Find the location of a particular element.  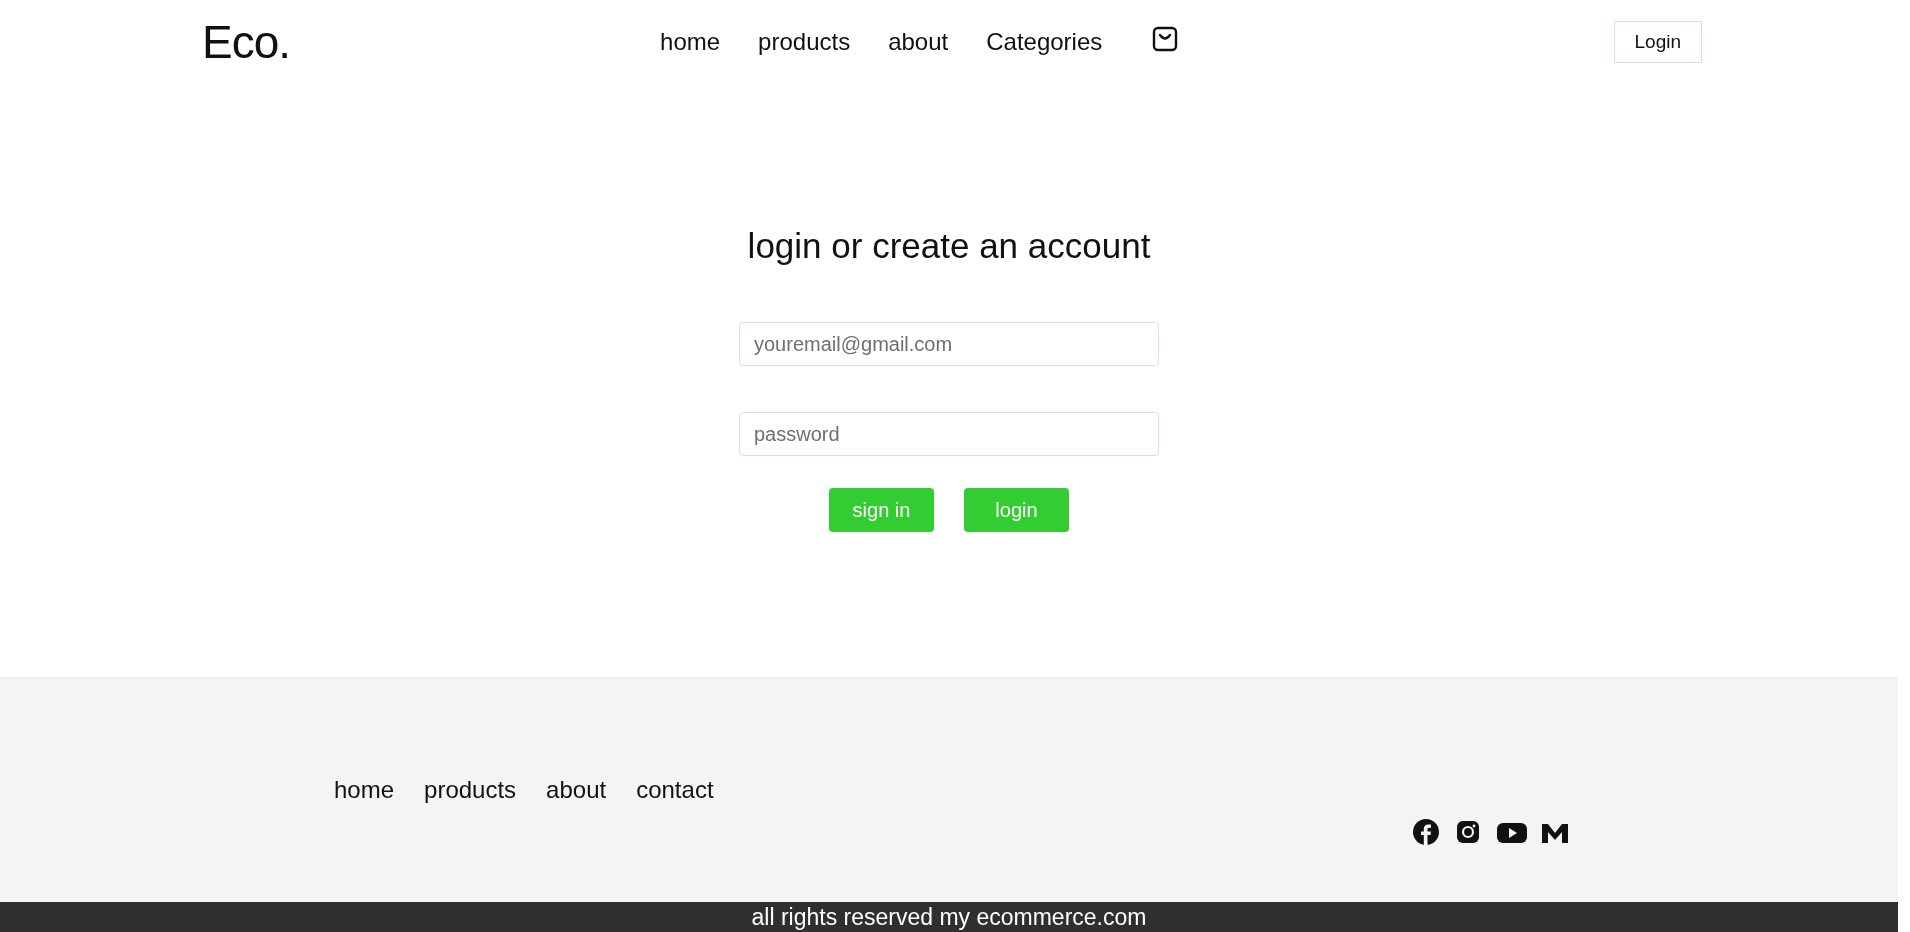

nav-link: about is located at coordinates (918, 42).